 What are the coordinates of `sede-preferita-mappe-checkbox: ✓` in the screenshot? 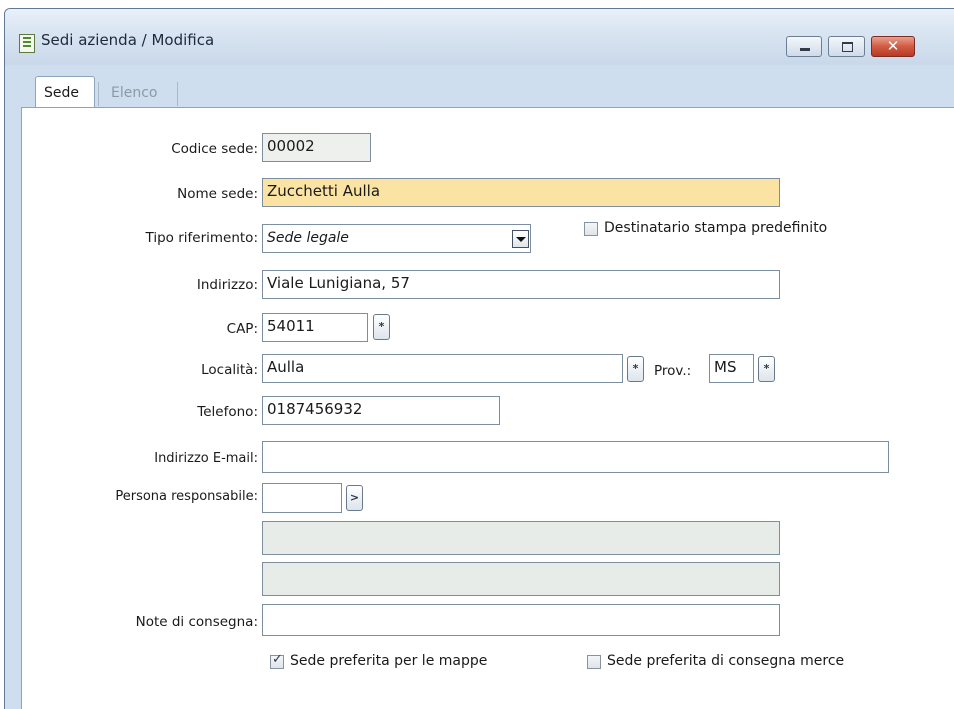 It's located at (277, 660).